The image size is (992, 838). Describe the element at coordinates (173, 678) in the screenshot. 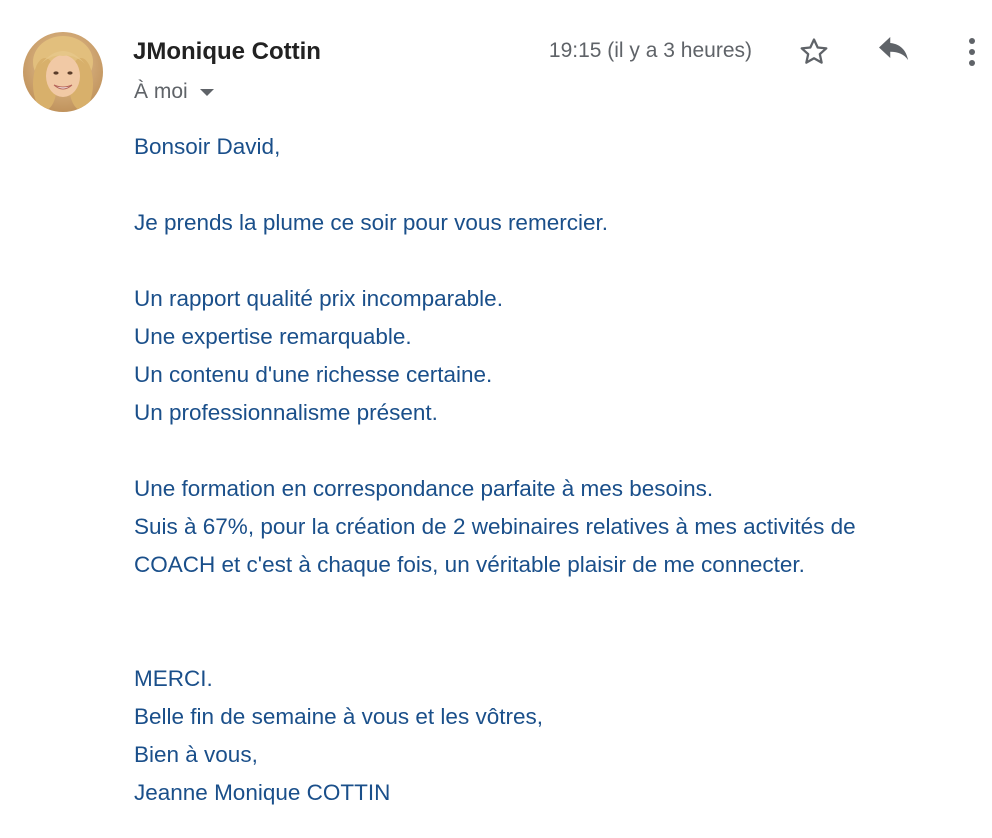

I see `closing-line: MERCI.` at that location.